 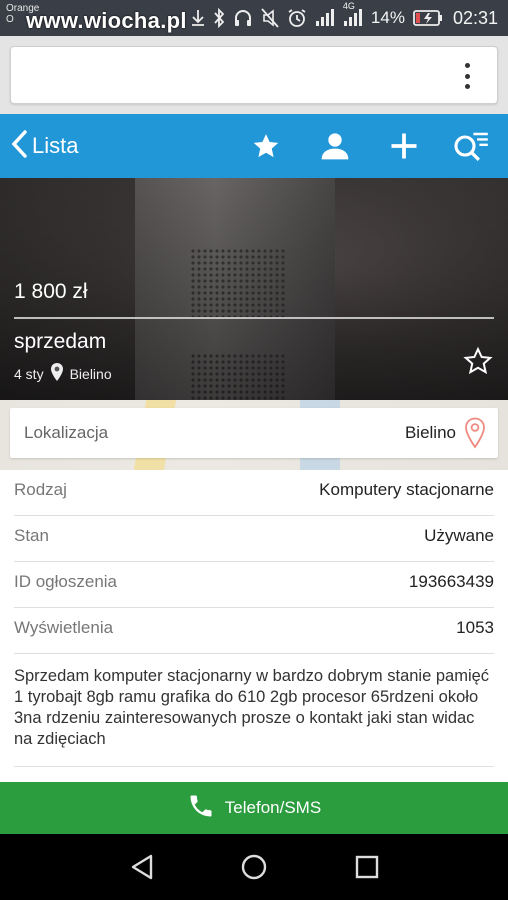 What do you see at coordinates (106, 20) in the screenshot?
I see `watermark: www.wiocha.pl` at bounding box center [106, 20].